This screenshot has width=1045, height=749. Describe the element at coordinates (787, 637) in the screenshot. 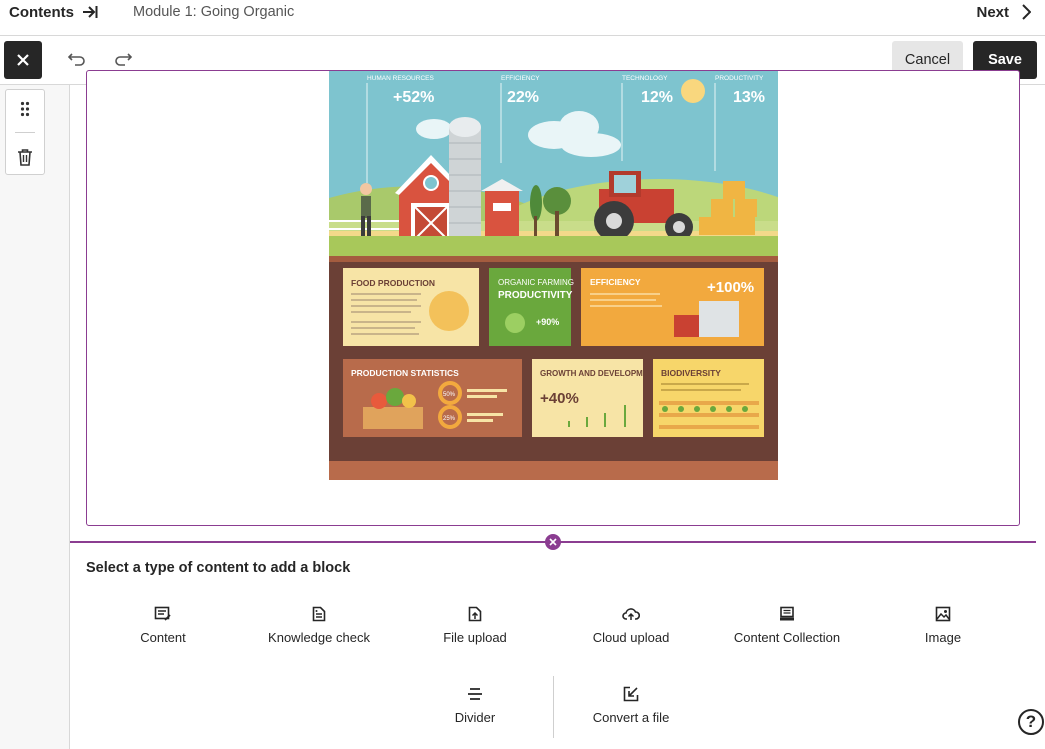

I see `add-content-collection-label: Content Collection` at that location.